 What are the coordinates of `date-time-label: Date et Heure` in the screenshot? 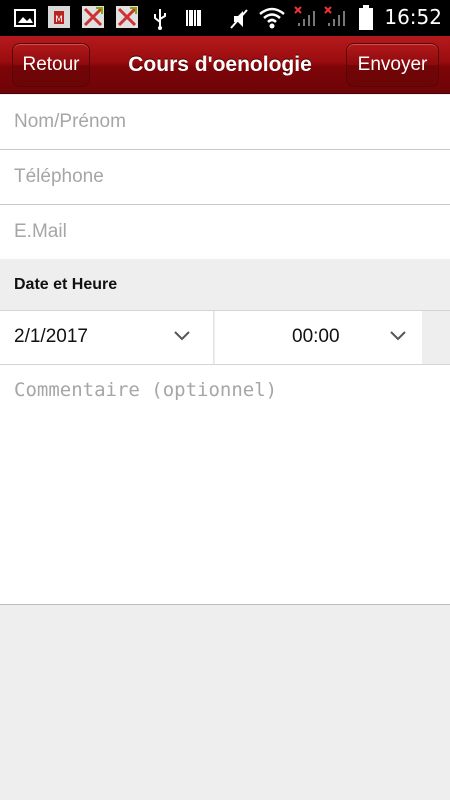 It's located at (66, 284).